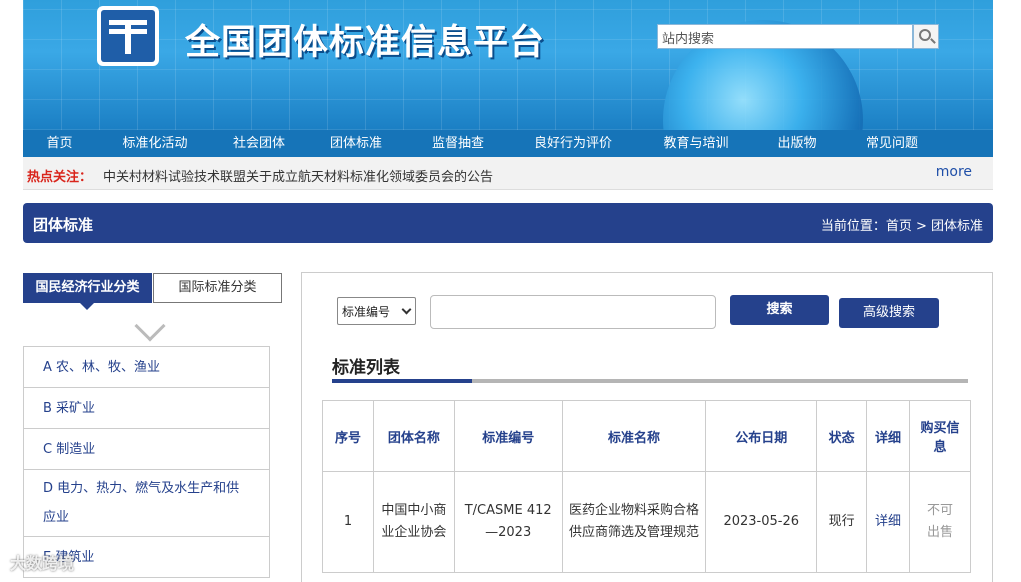 The image size is (1021, 582). Describe the element at coordinates (842, 522) in the screenshot. I see `cell-status: 现行` at that location.